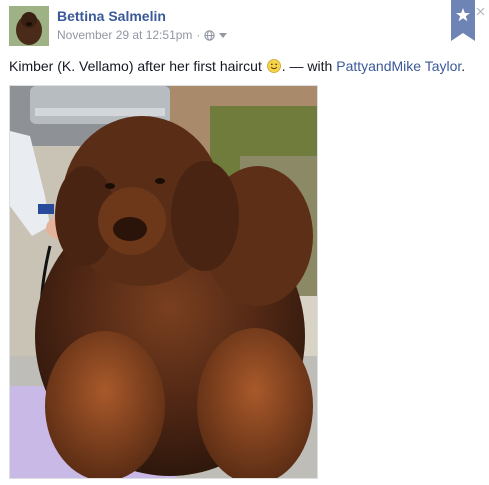  I want to click on tagged-friend-link: PattyandMike Taylor, so click(398, 66).